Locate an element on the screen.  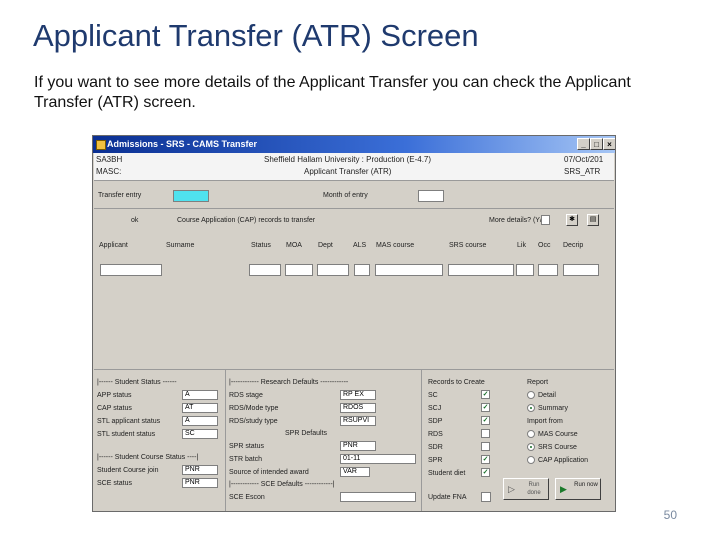
rds-stage-input: RP EX is located at coordinates (358, 395).